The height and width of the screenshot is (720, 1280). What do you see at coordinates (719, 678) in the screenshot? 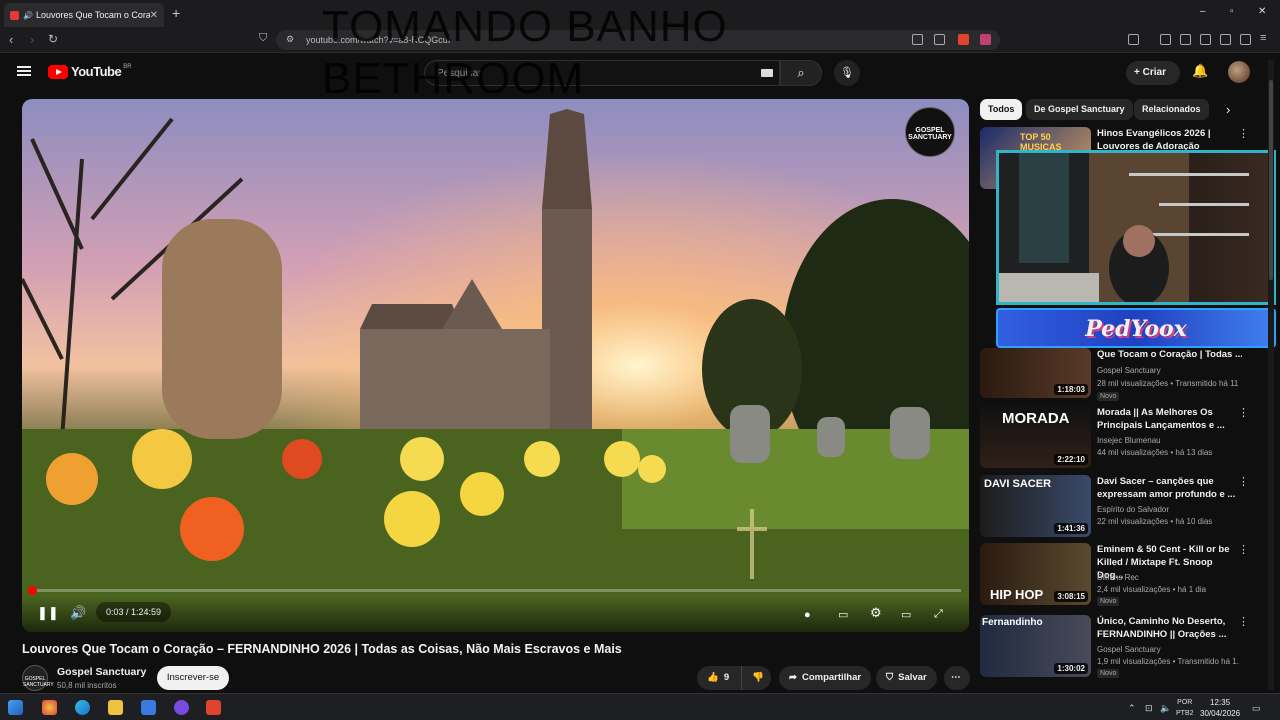
I see `like-button: 👍 9` at bounding box center [719, 678].